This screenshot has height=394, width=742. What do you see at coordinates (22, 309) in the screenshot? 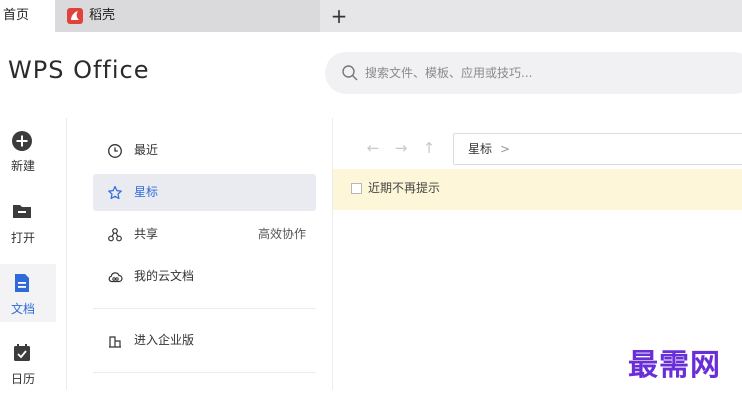
I see `rail-documents-label: 文档` at bounding box center [22, 309].